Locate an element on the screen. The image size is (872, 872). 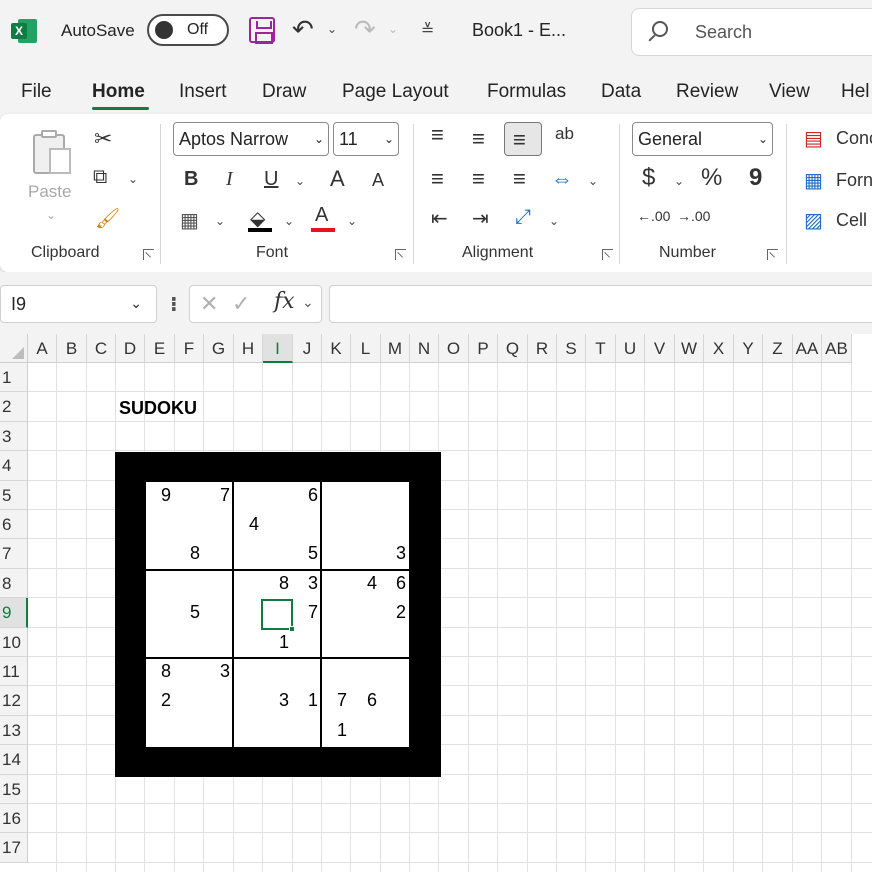
column-header-x: X is located at coordinates (719, 348).